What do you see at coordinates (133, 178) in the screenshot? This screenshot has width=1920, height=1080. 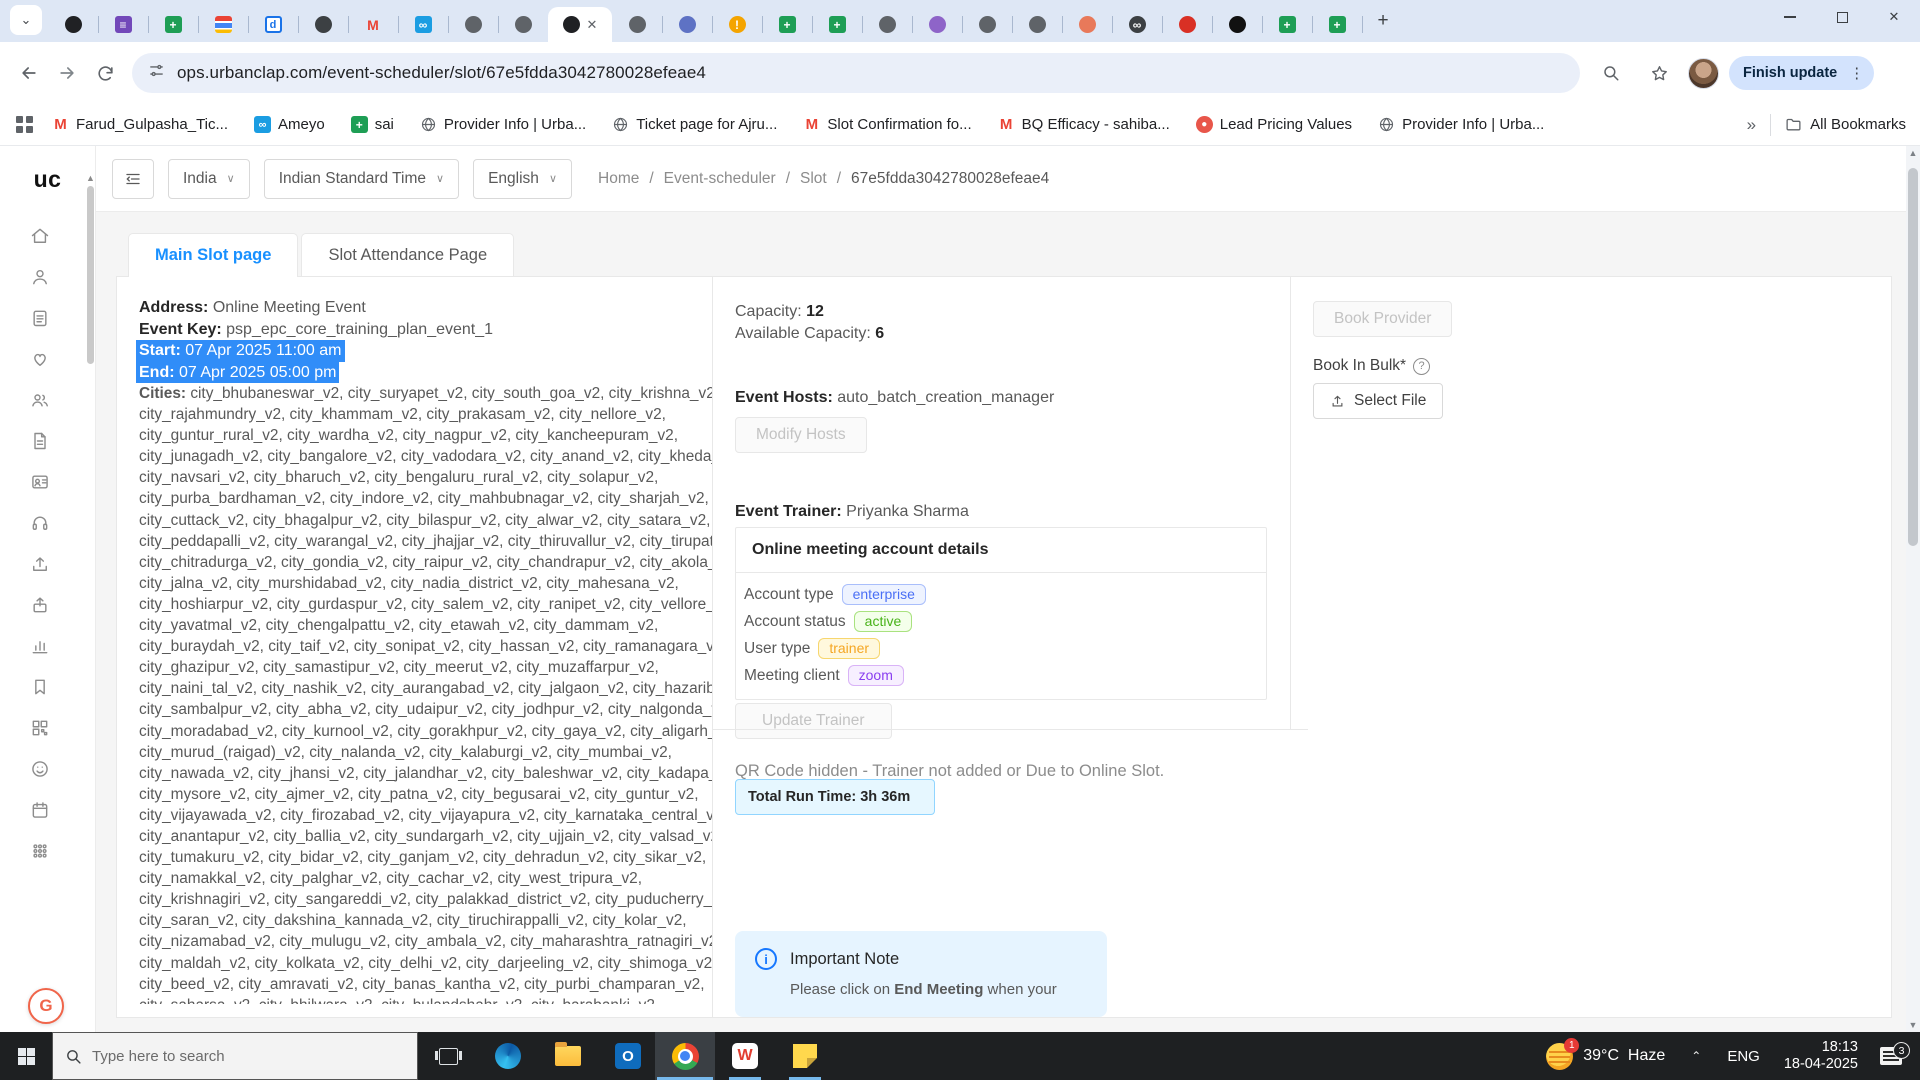 I see `menu-collapse-button` at bounding box center [133, 178].